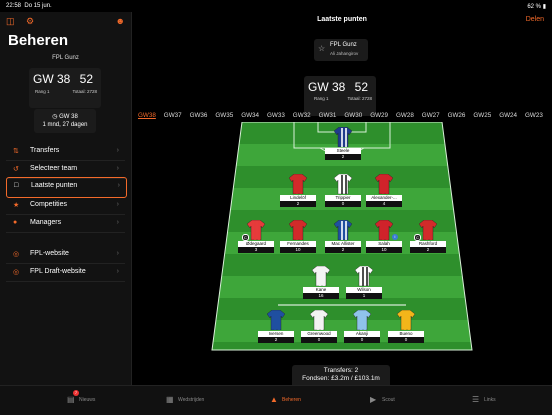  What do you see at coordinates (120, 21) in the screenshot?
I see `profile-icon: ☻` at bounding box center [120, 21].